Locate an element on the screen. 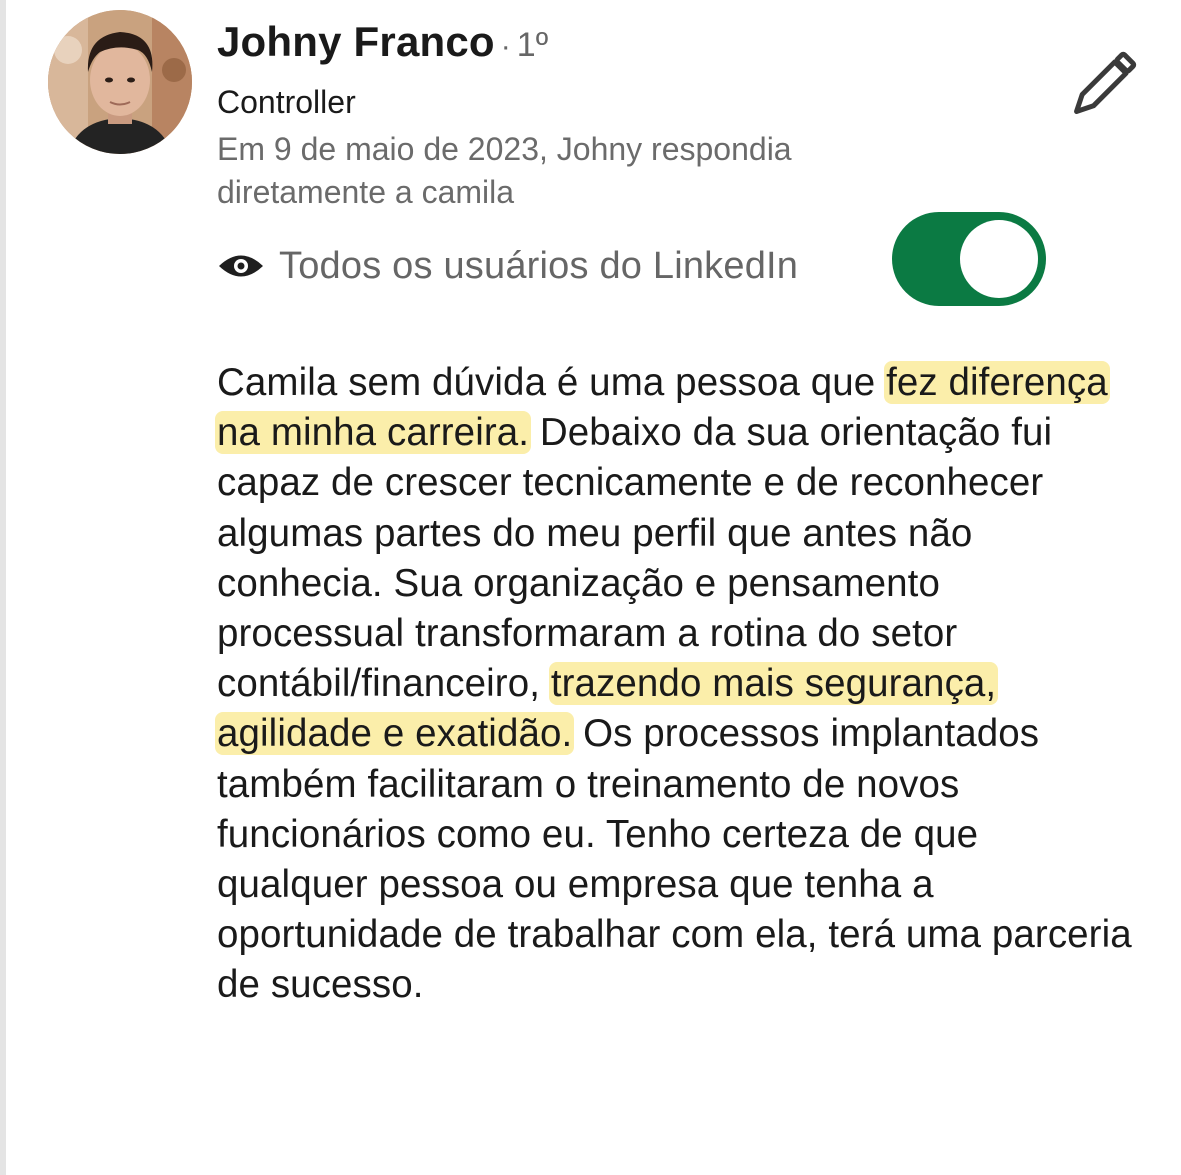 This screenshot has height=1175, width=1181. author-name-row: Johny Franco · 1º is located at coordinates (382, 48).